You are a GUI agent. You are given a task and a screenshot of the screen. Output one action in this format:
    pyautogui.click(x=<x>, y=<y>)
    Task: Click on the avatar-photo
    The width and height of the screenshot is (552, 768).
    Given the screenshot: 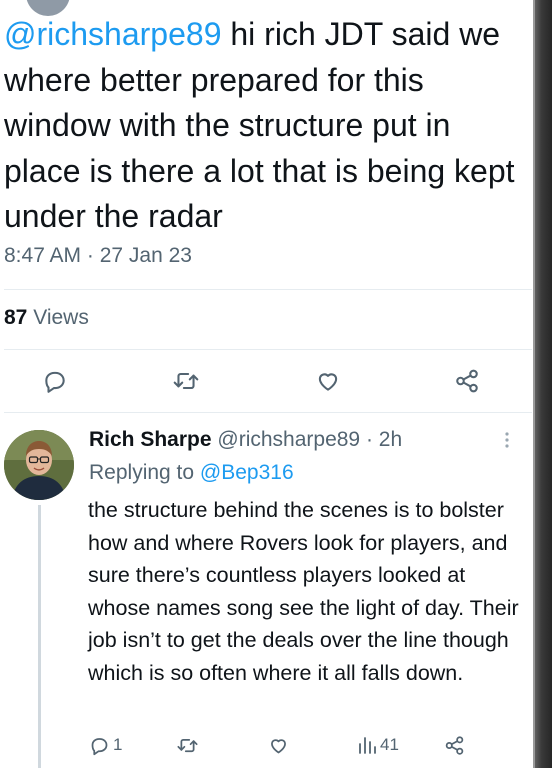 What is the action you would take?
    pyautogui.click(x=39, y=465)
    